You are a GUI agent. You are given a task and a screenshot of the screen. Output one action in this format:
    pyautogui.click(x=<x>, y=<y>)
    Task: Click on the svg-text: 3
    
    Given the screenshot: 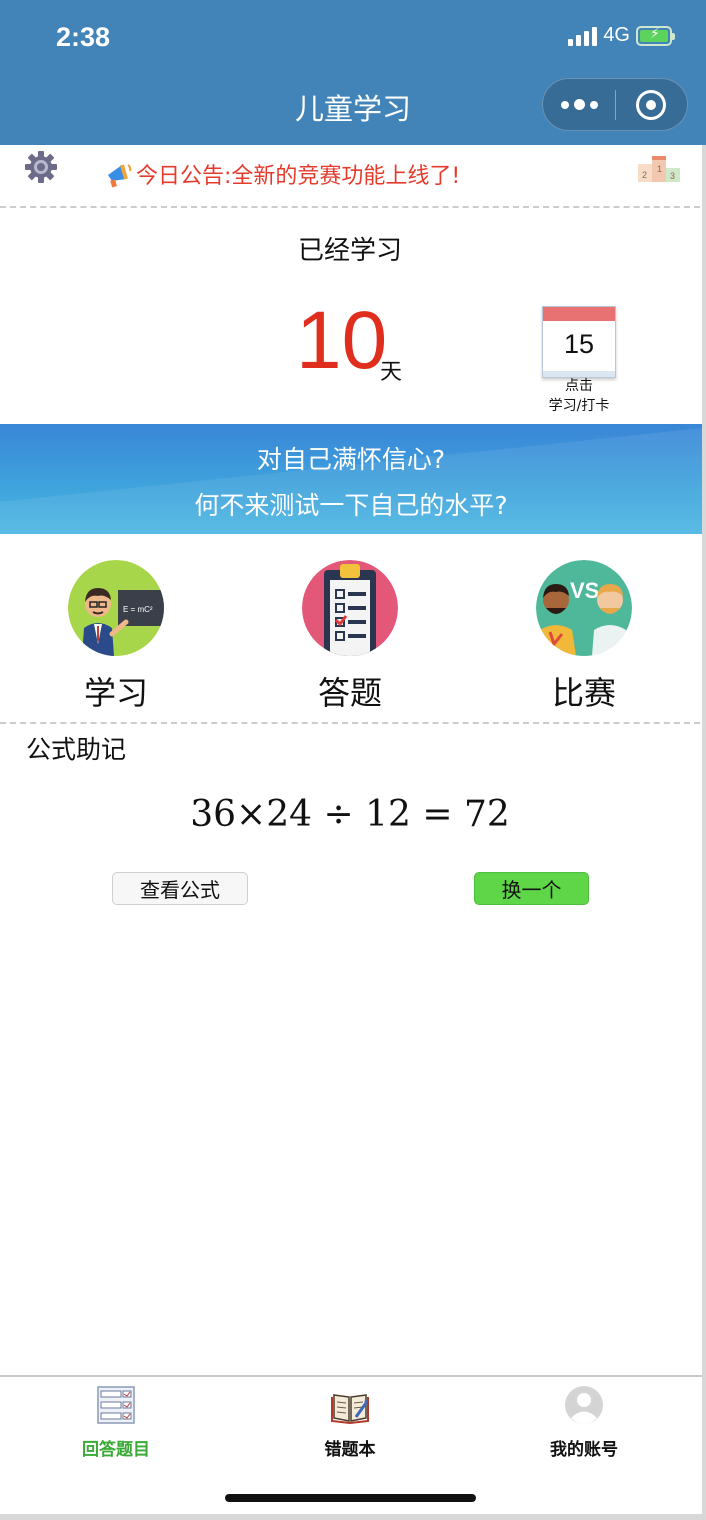 What is the action you would take?
    pyautogui.click(x=672, y=176)
    